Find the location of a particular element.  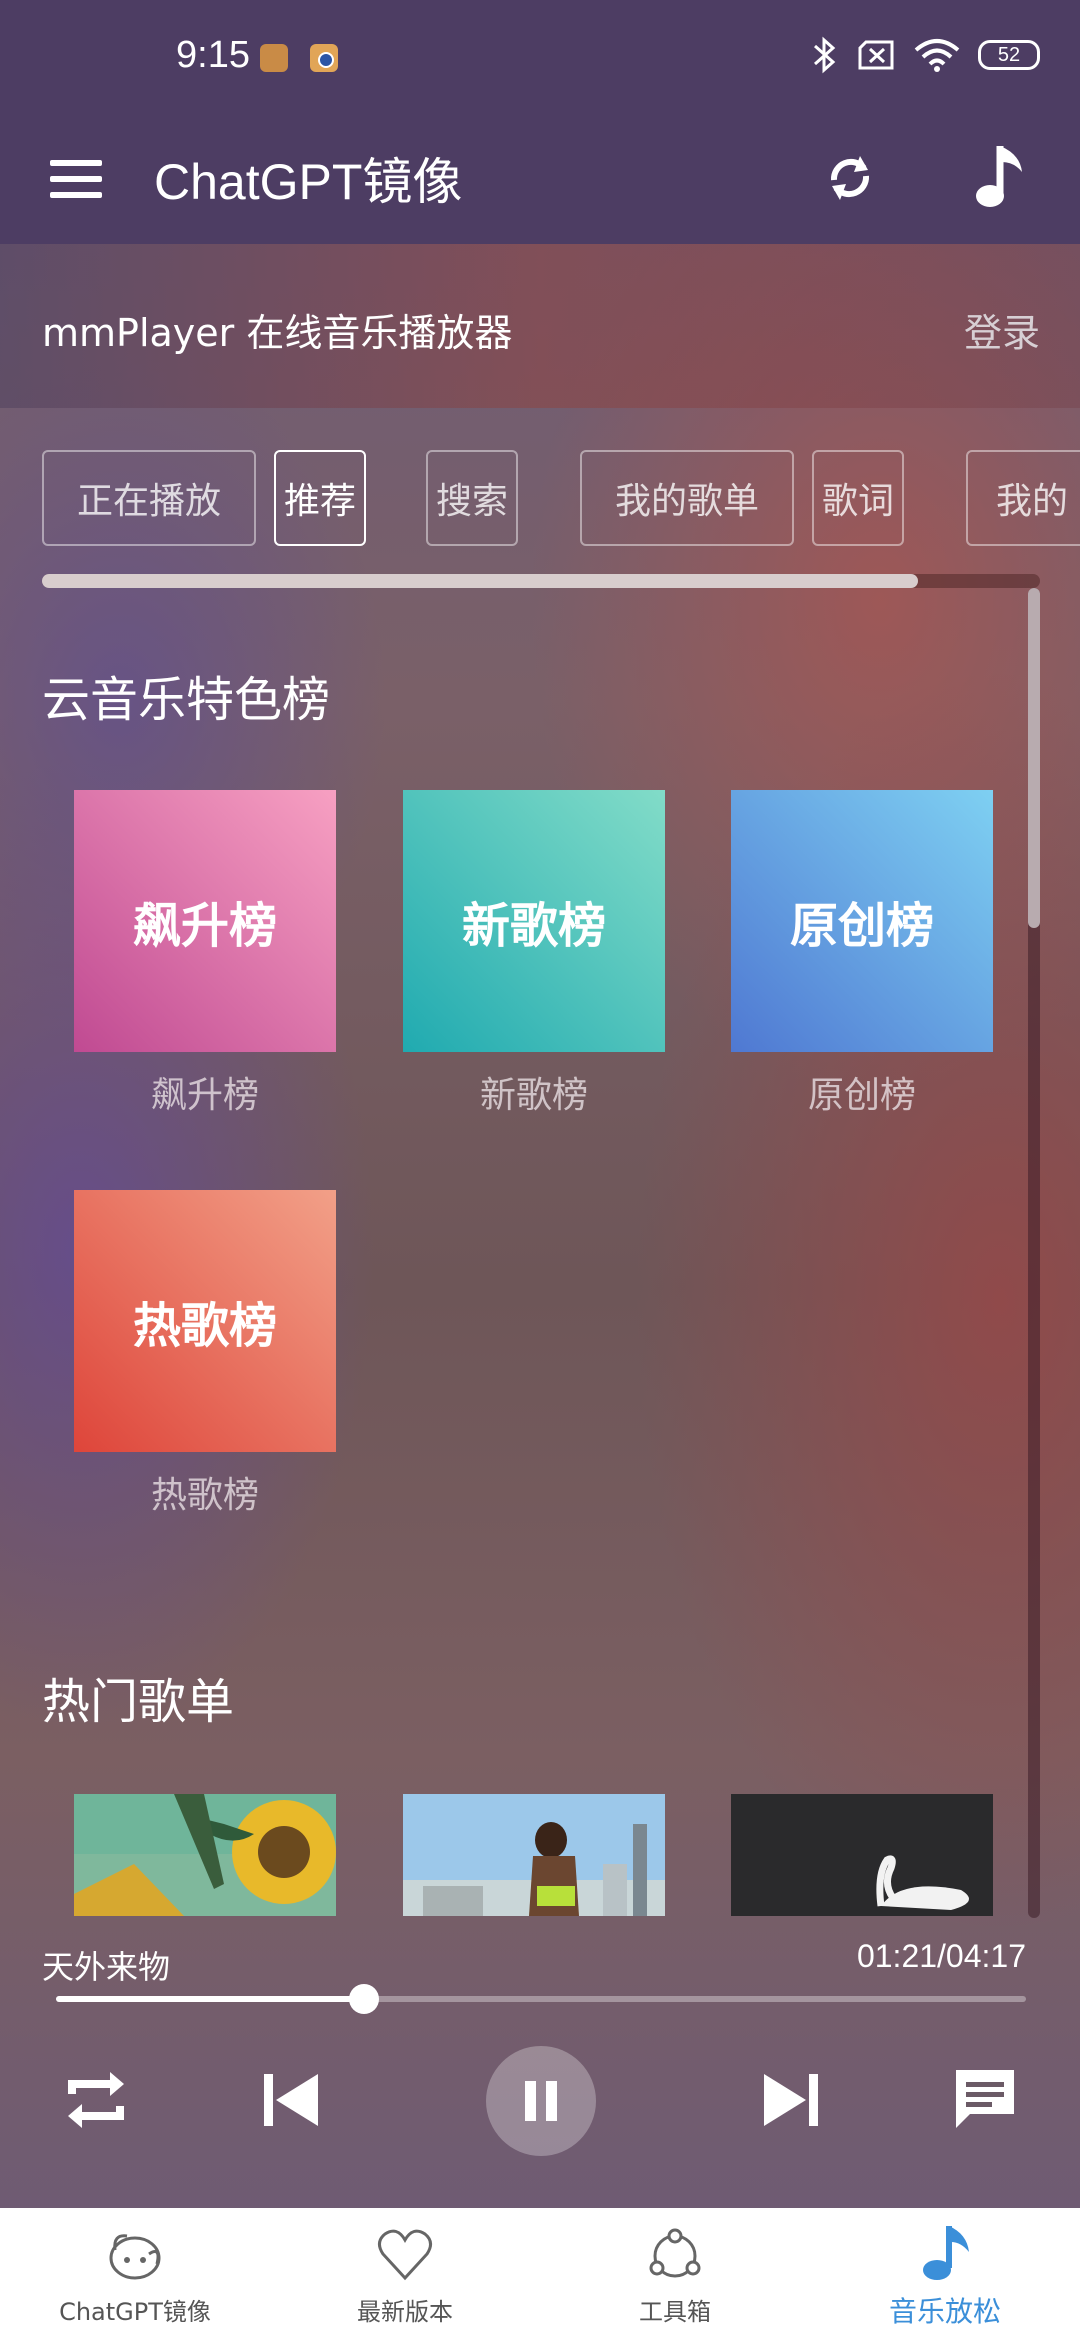

pause-button is located at coordinates (541, 2101).